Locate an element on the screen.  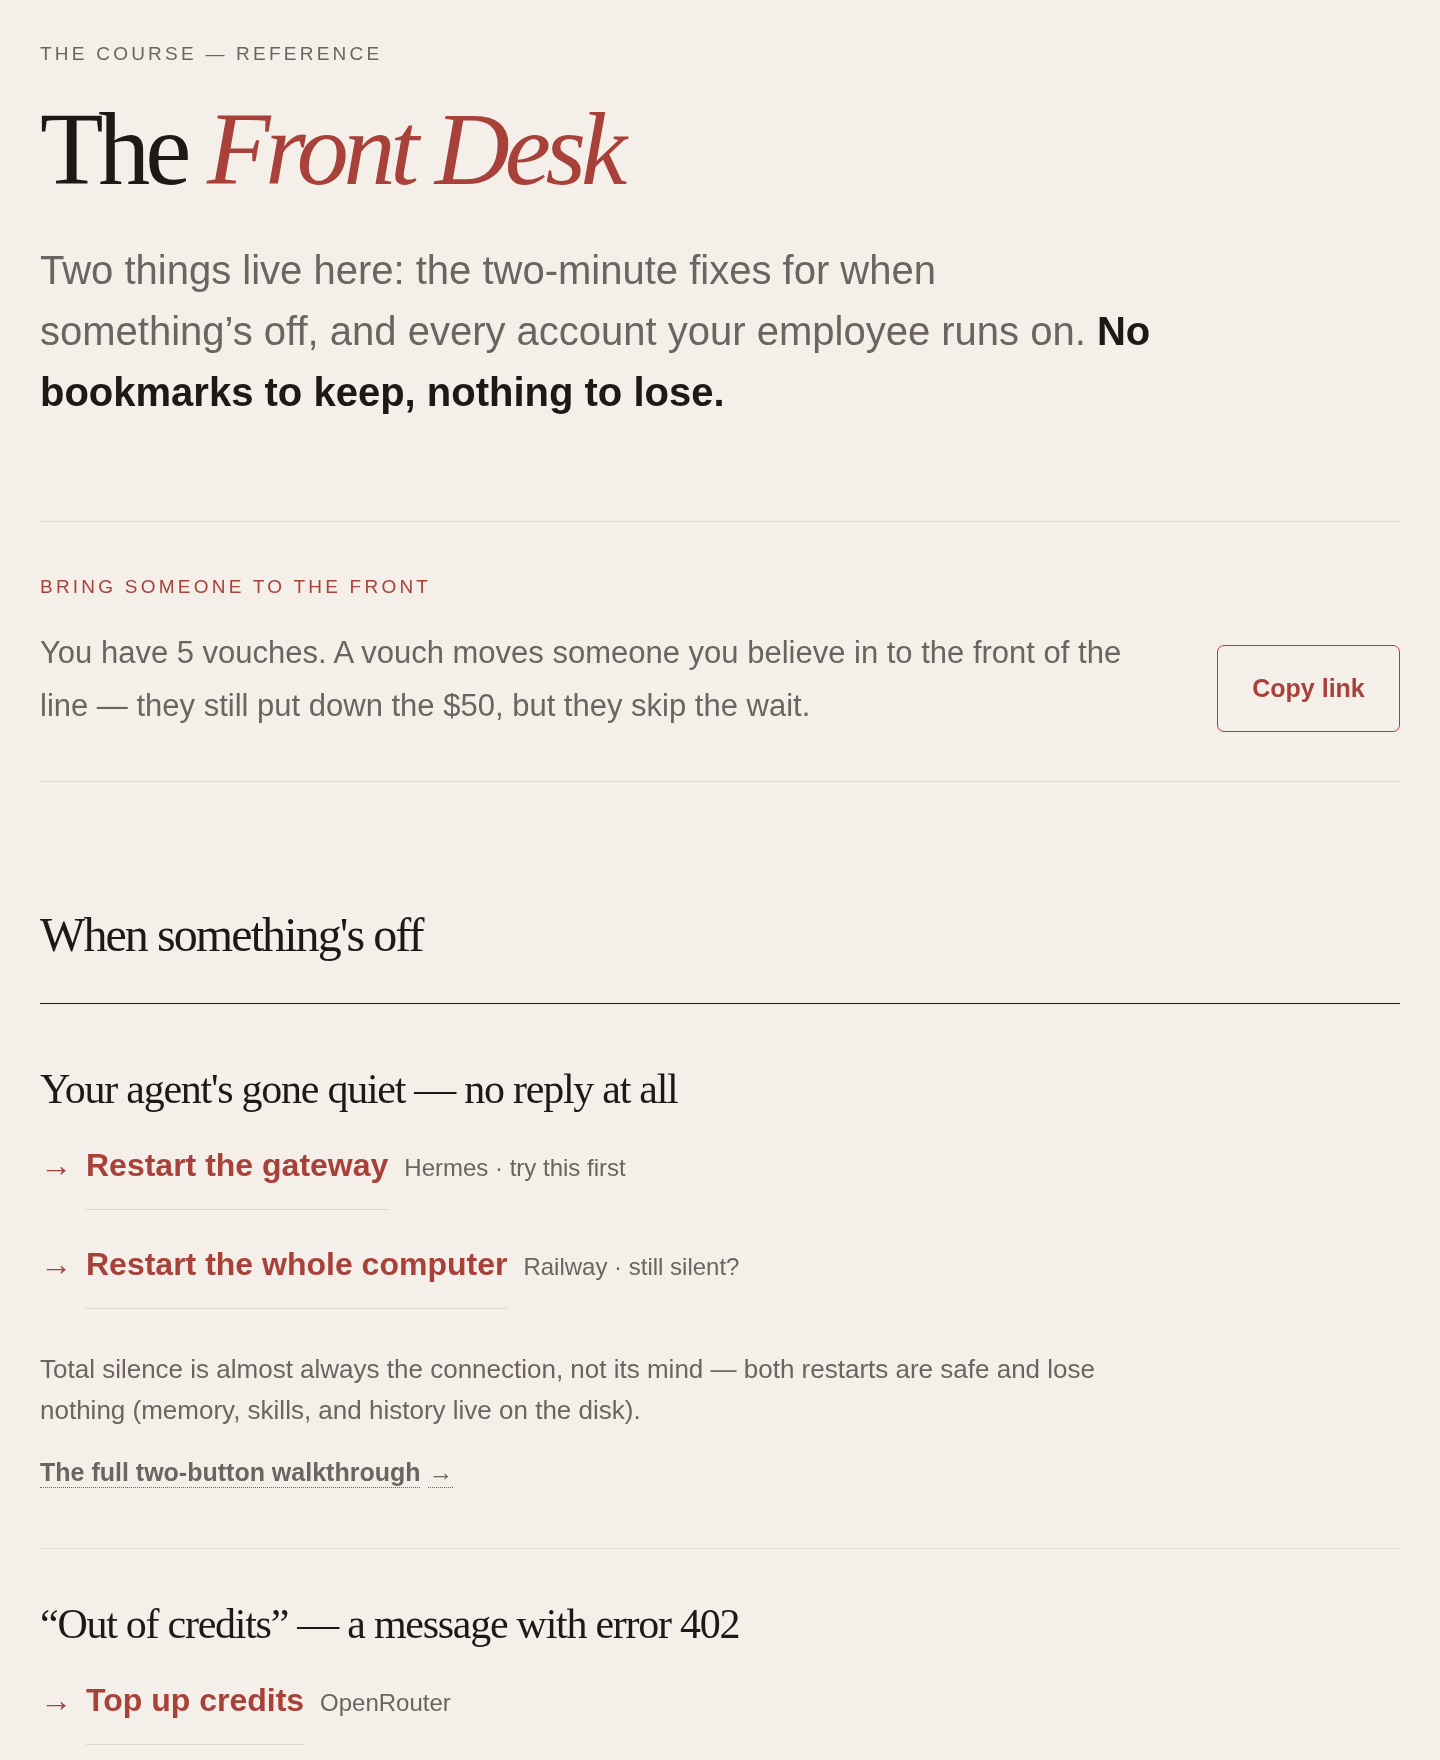
action-meta: OpenRouter is located at coordinates (385, 1703).